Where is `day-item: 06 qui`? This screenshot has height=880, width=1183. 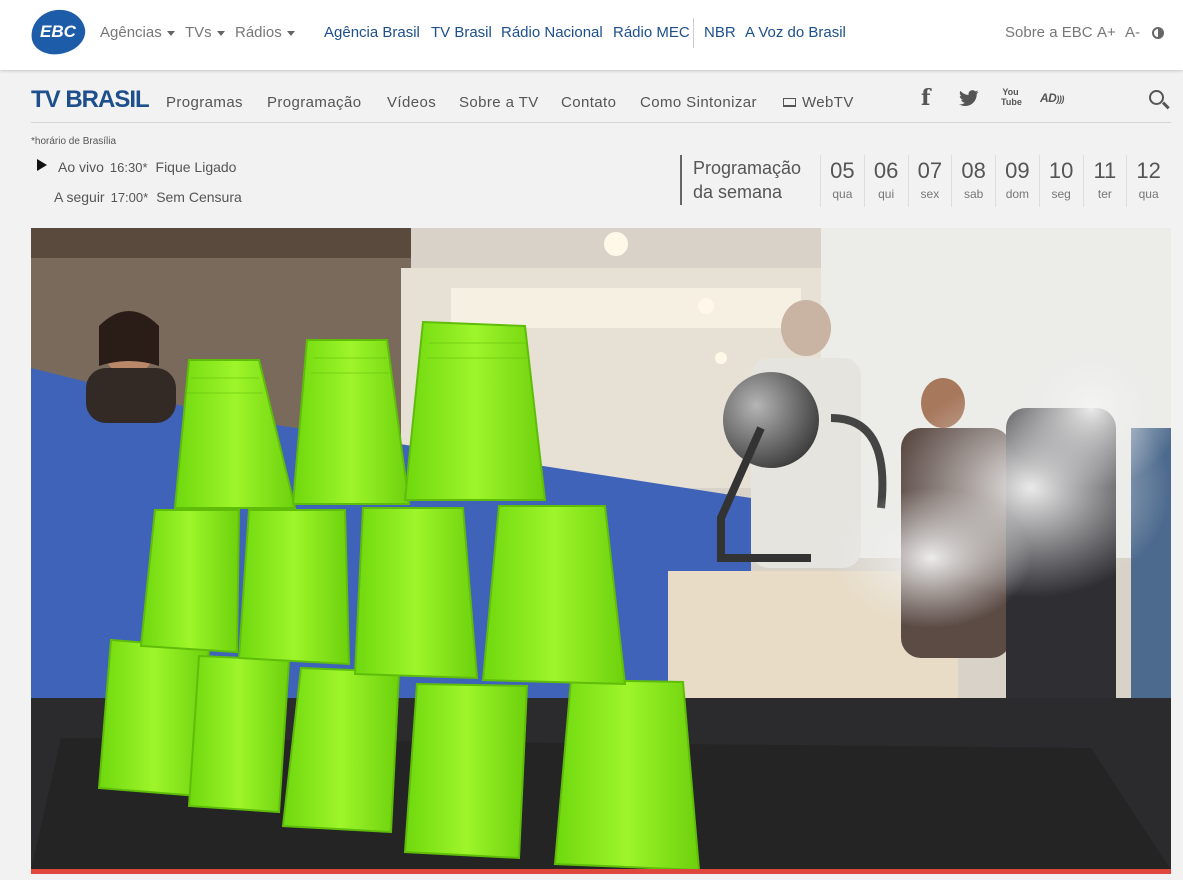
day-item: 06 qui is located at coordinates (885, 181).